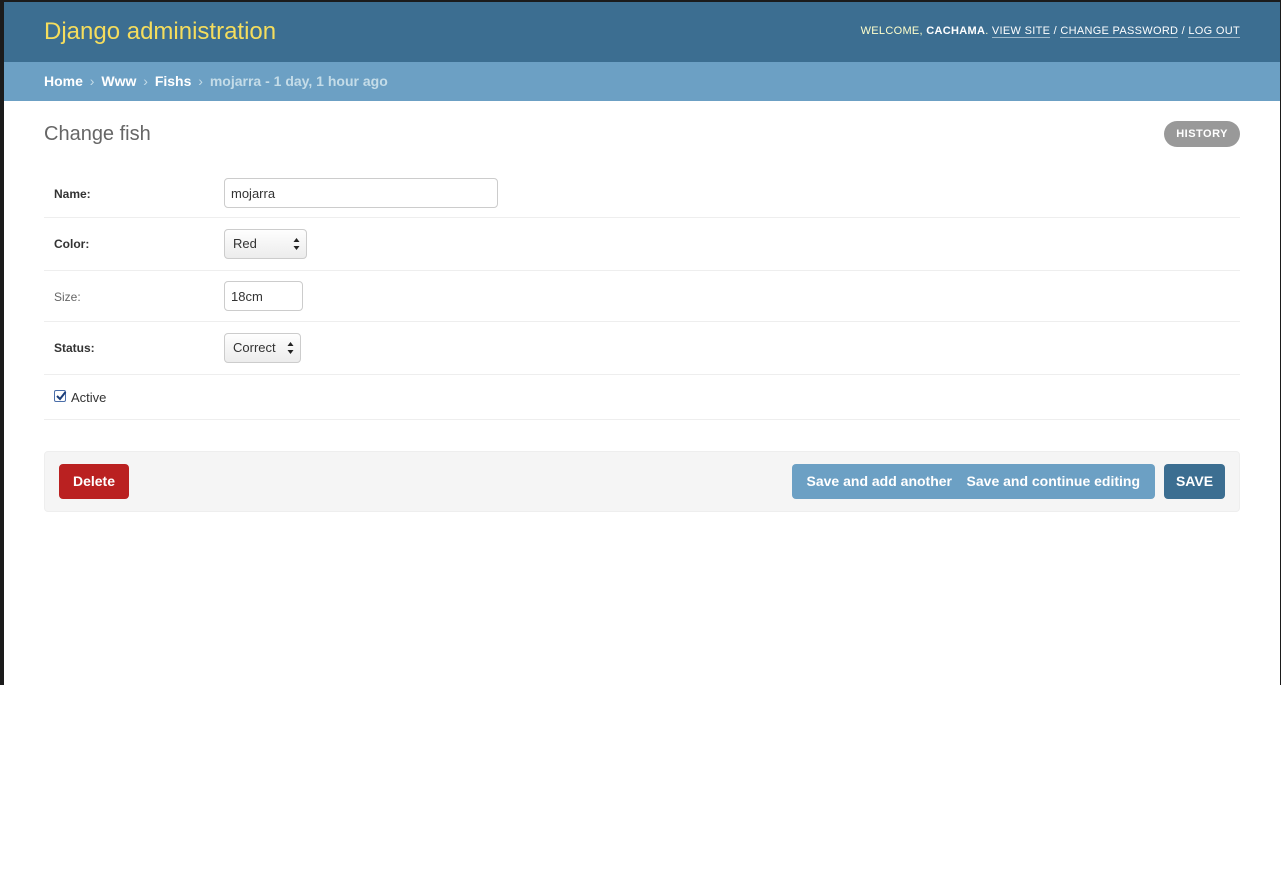  Describe the element at coordinates (1202, 134) in the screenshot. I see `history-button: History` at that location.